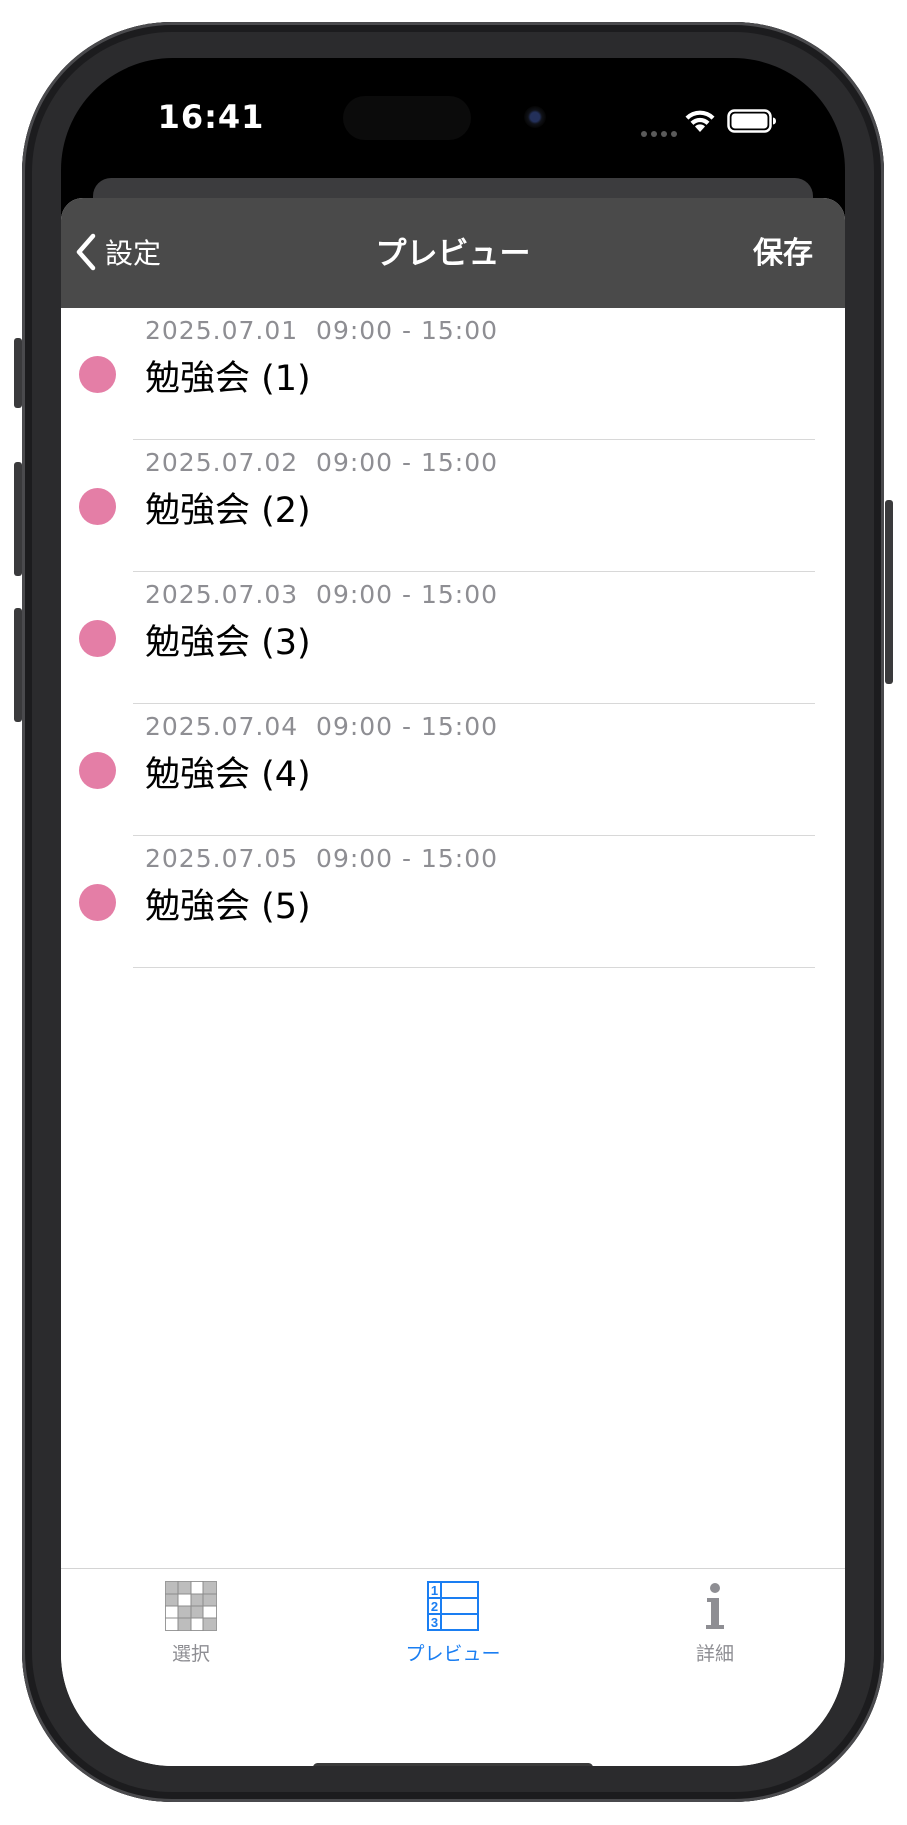 Image resolution: width=907 pixels, height=1825 pixels. What do you see at coordinates (86, 252) in the screenshot?
I see `chevron-left-icon` at bounding box center [86, 252].